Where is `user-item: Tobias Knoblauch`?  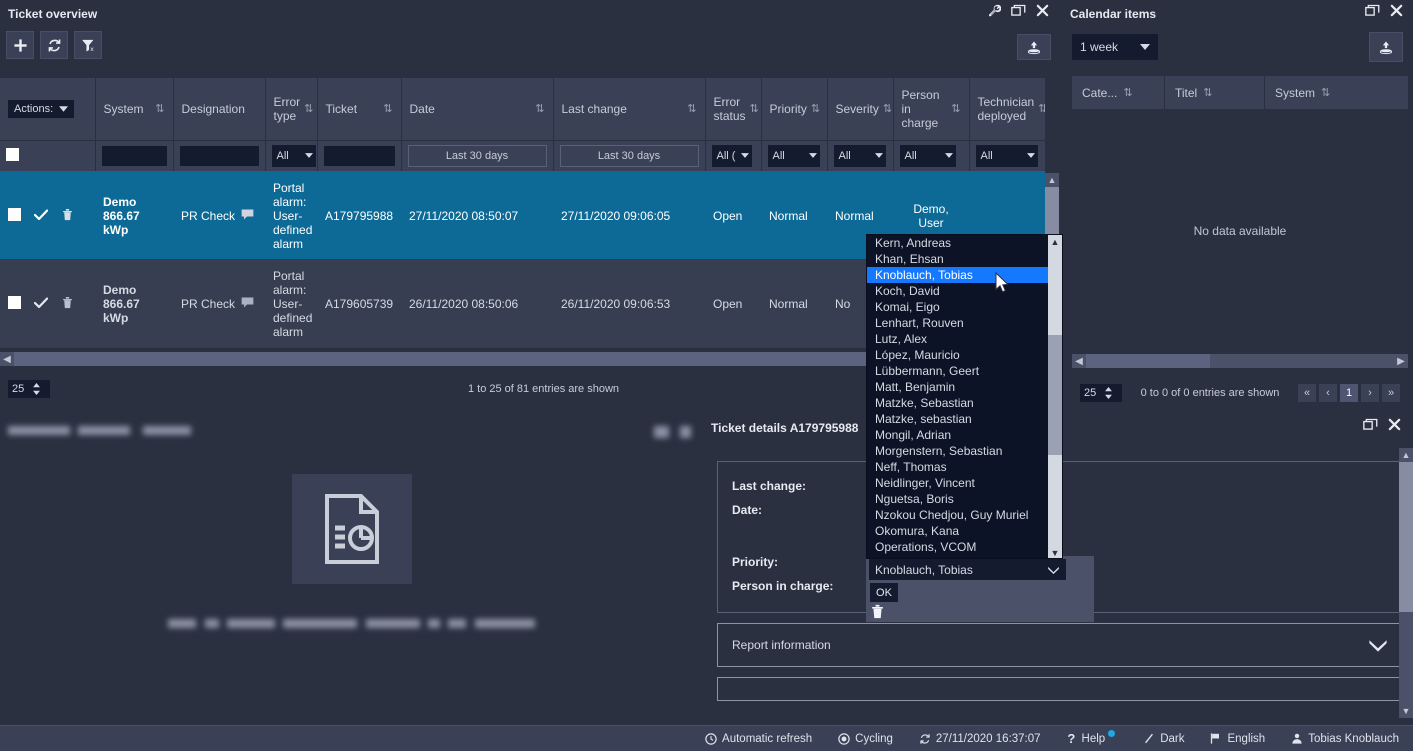
user-item: Tobias Knoblauch is located at coordinates (1345, 738).